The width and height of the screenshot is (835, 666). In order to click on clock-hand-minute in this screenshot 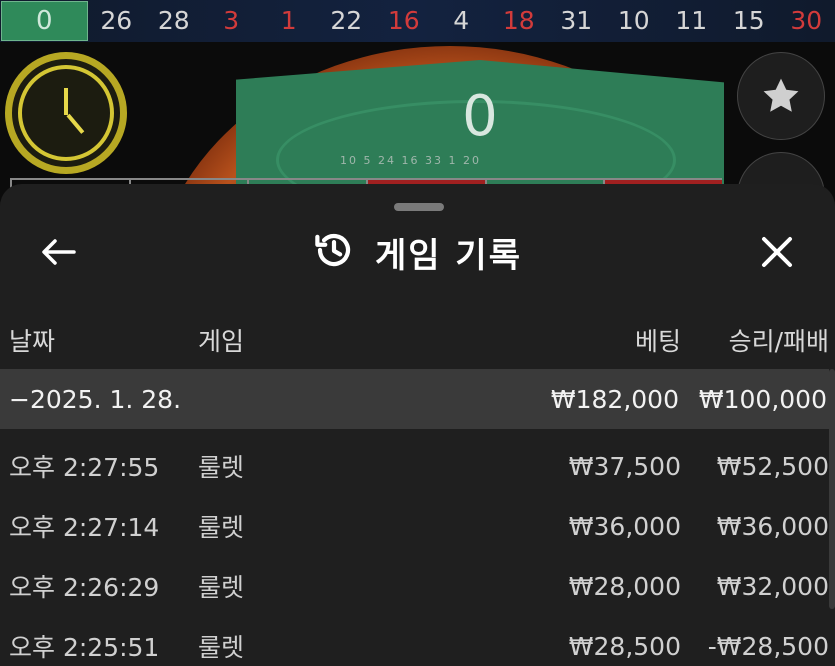, I will do `click(75, 123)`.